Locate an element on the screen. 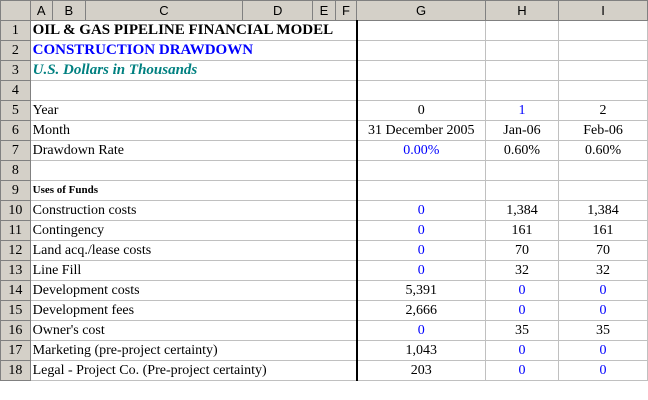 This screenshot has width=648, height=400. value-cell-g: 1,043 is located at coordinates (421, 350).